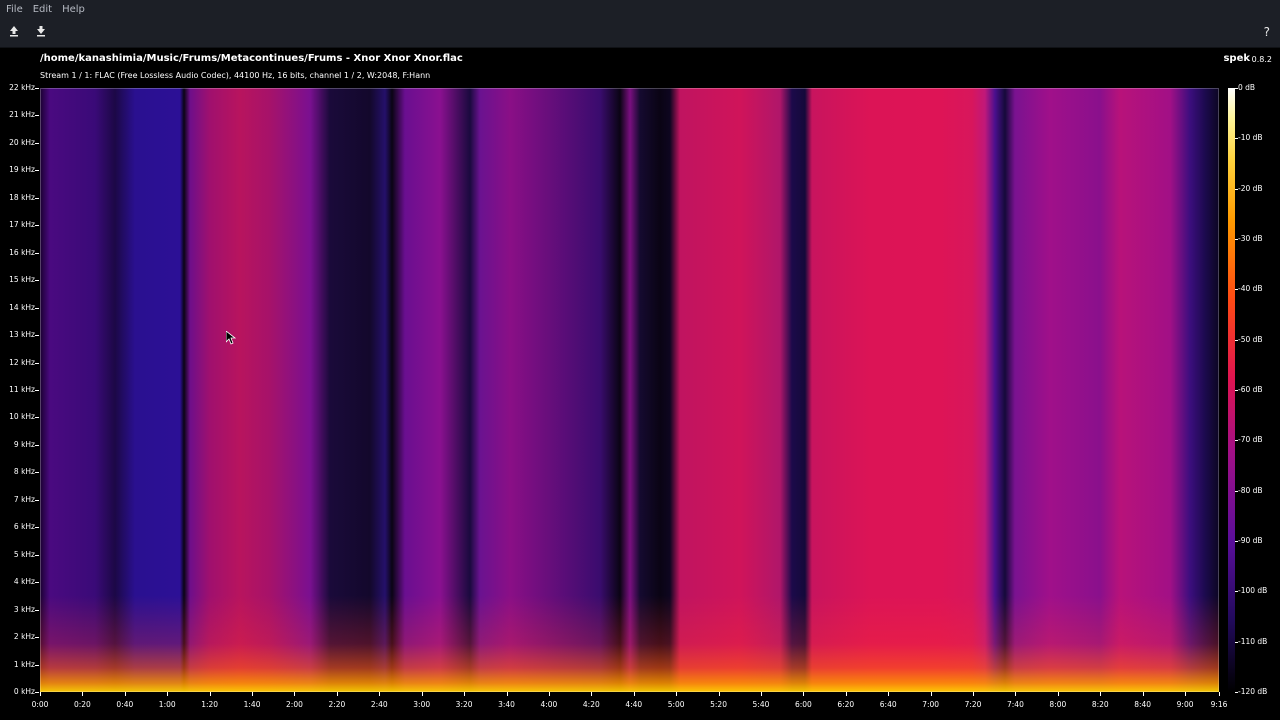  I want to click on time-tick-label: 3:20, so click(464, 704).